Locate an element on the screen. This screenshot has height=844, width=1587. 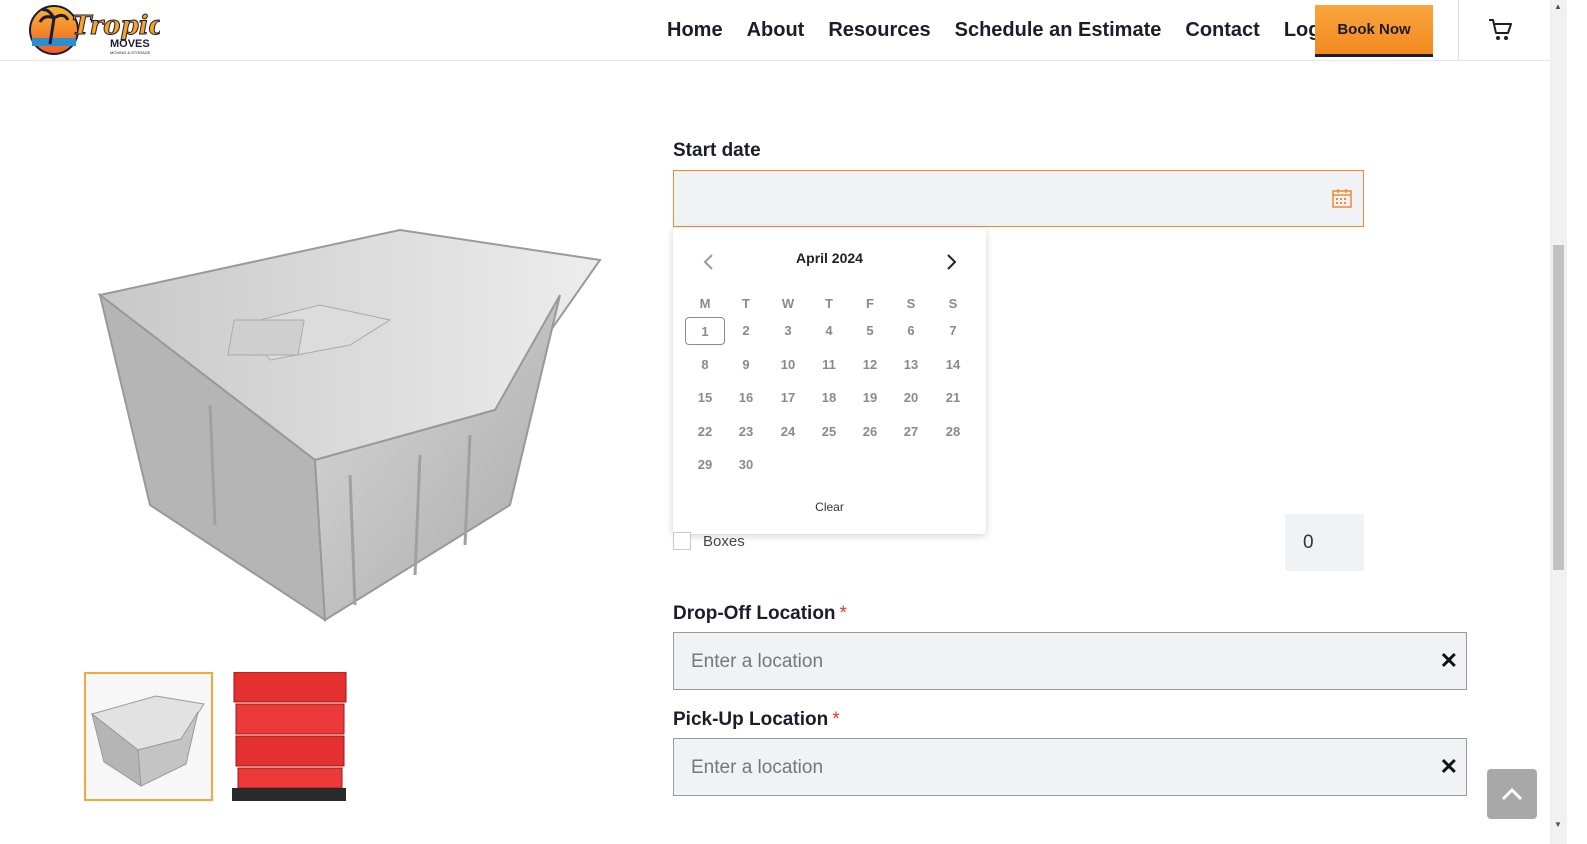
calendar-day: 3 is located at coordinates (788, 331).